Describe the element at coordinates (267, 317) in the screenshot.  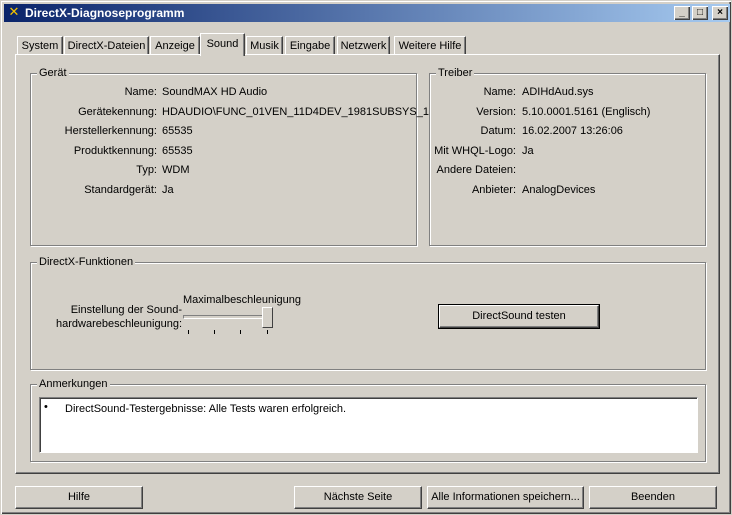
I see `accel-slider-thumb` at that location.